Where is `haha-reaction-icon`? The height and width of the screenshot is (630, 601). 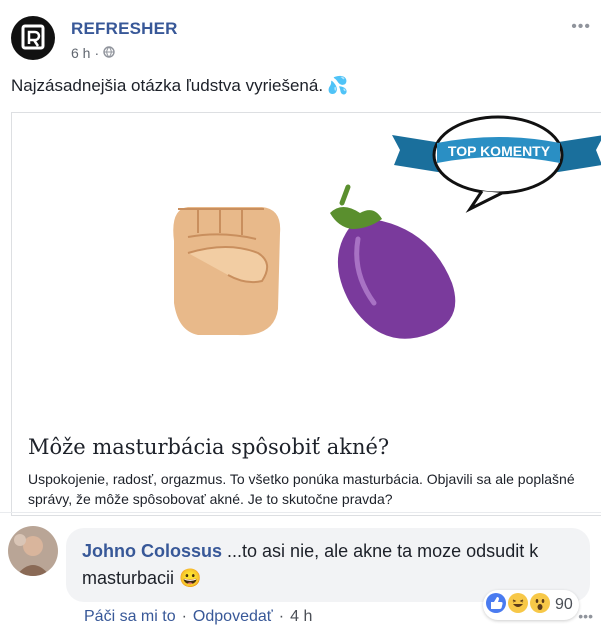 haha-reaction-icon is located at coordinates (518, 605).